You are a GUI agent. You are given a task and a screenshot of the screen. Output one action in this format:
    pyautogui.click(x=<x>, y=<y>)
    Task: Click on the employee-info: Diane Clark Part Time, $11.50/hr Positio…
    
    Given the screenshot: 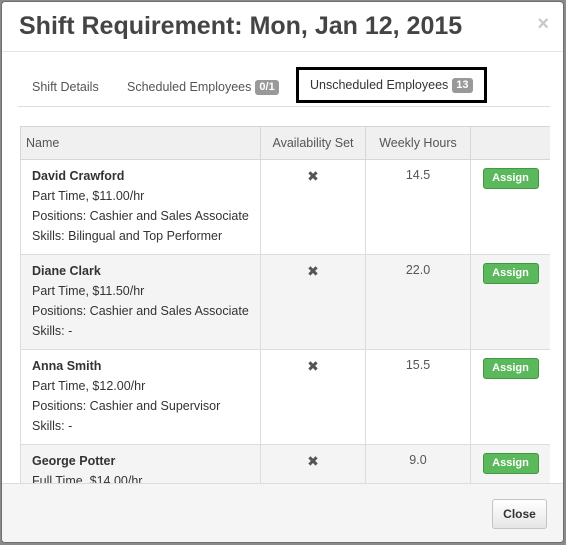 What is the action you would take?
    pyautogui.click(x=140, y=302)
    